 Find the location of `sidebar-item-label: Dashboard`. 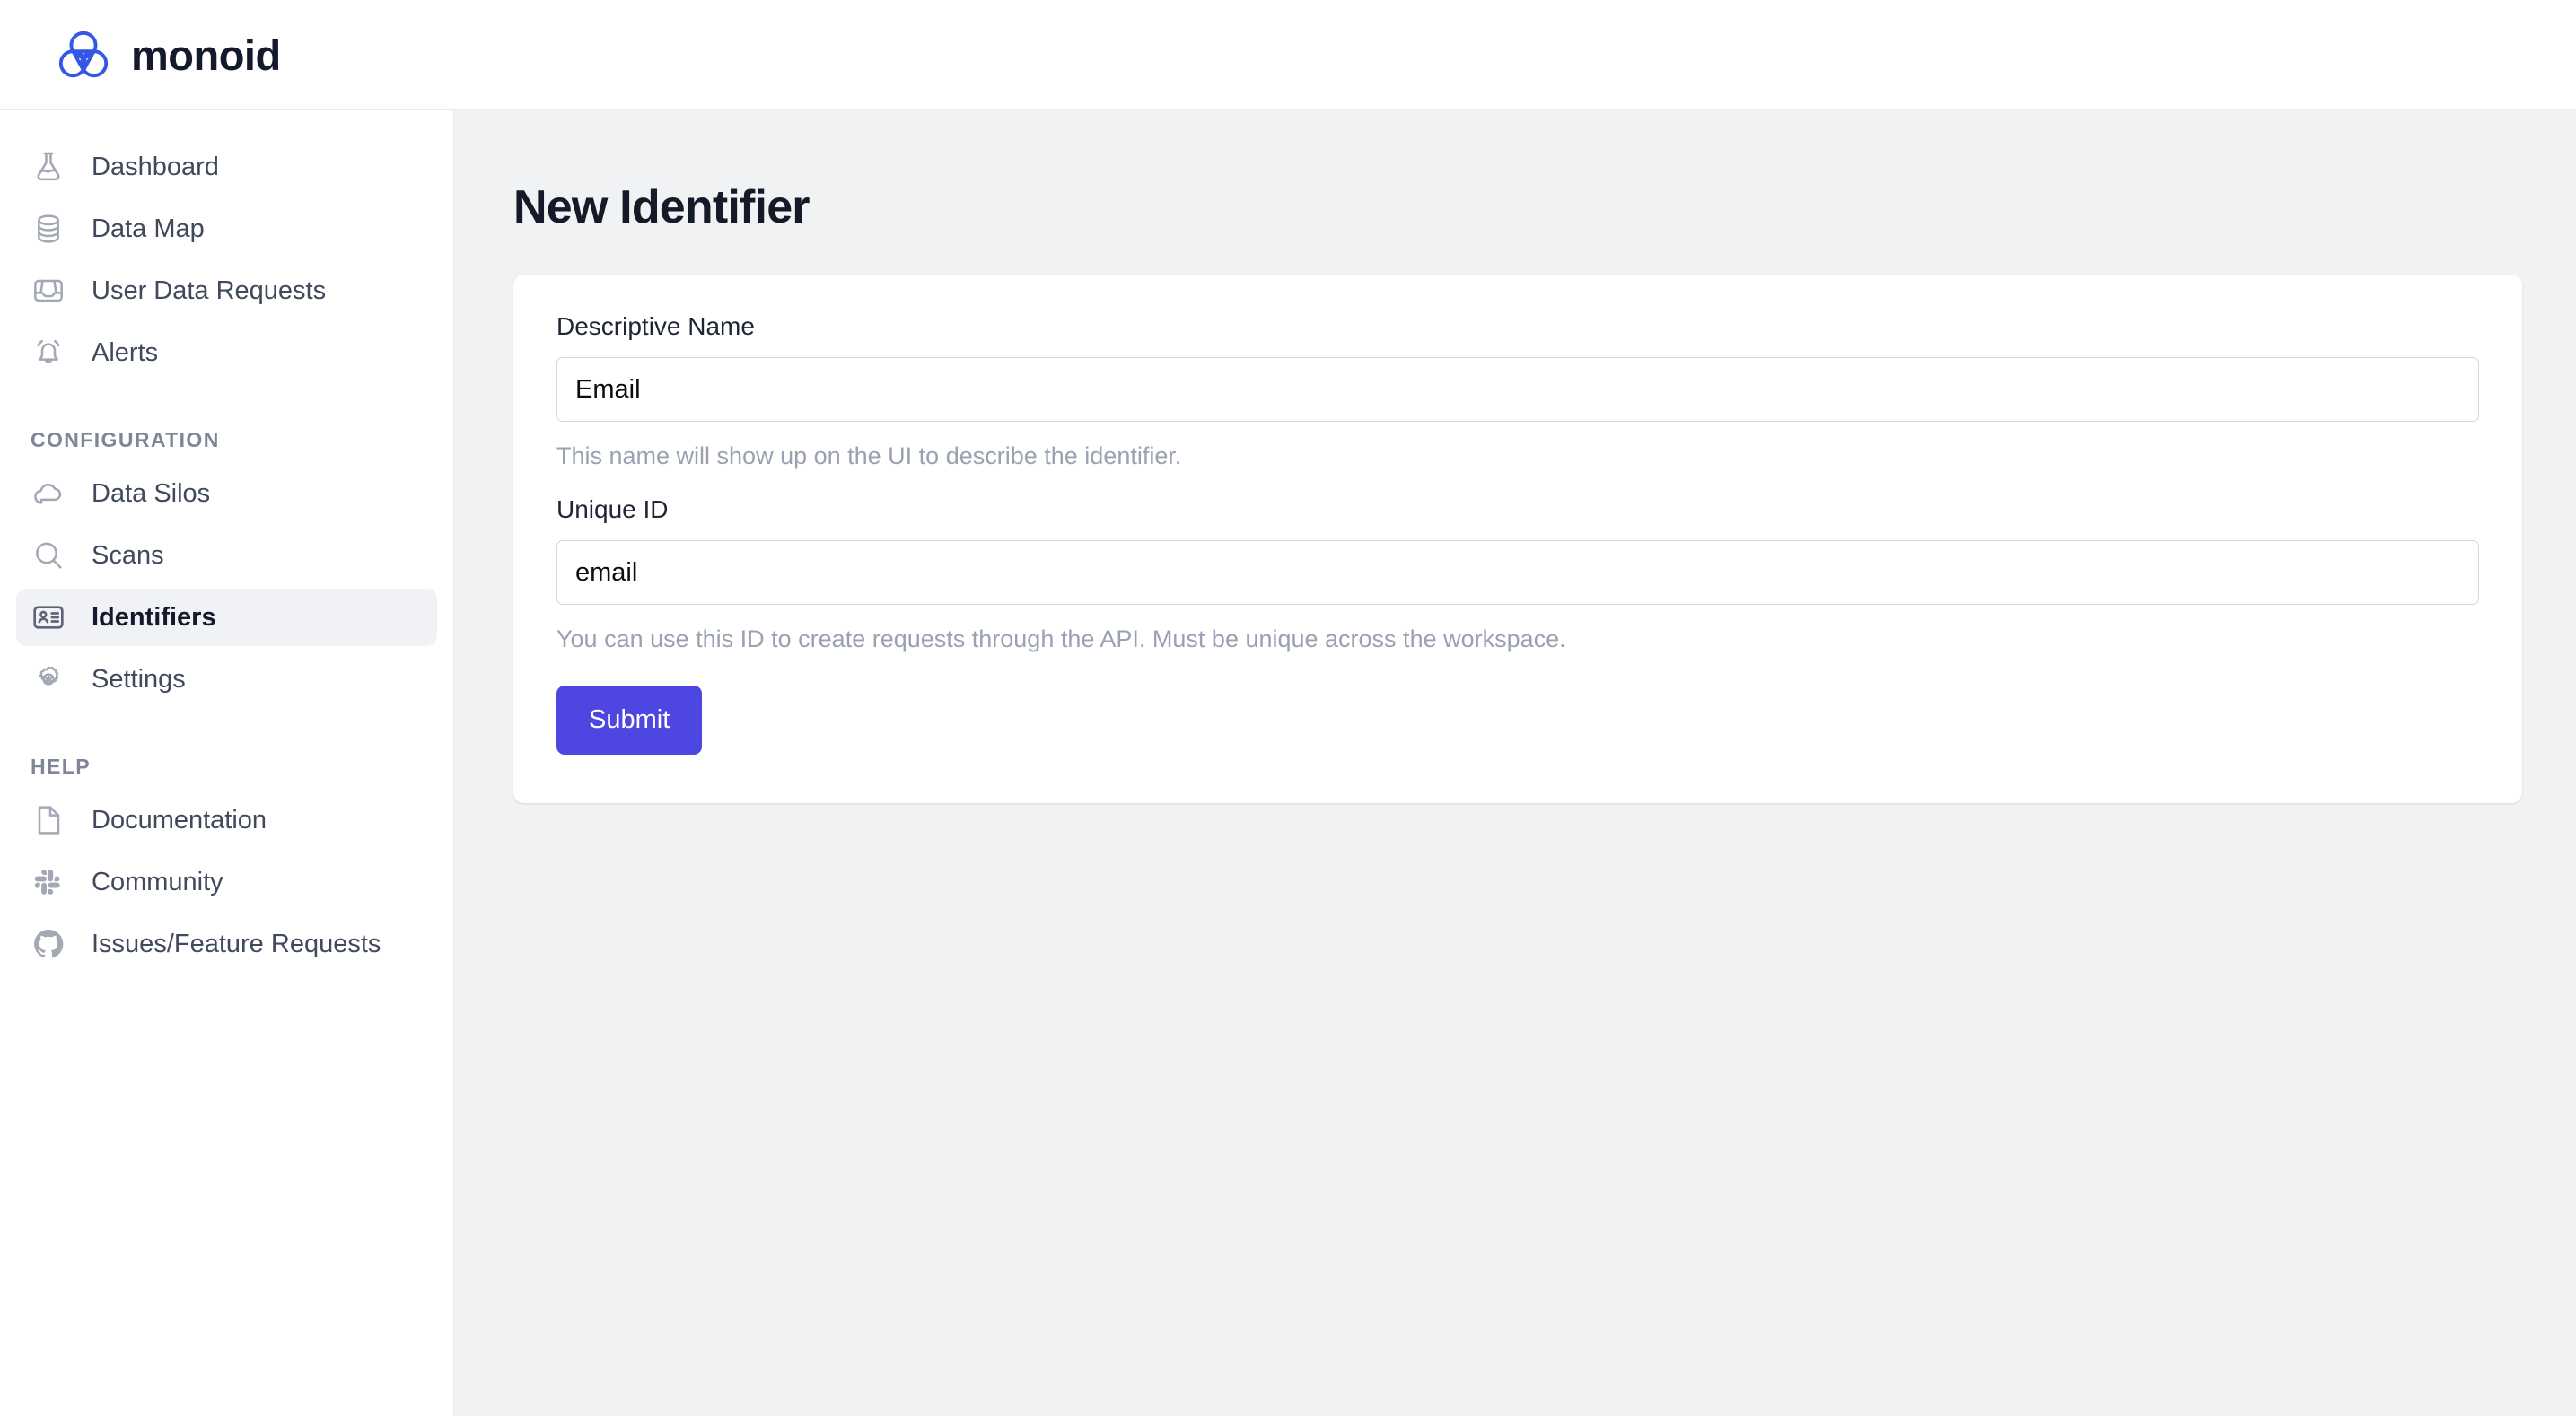

sidebar-item-label: Dashboard is located at coordinates (155, 166).